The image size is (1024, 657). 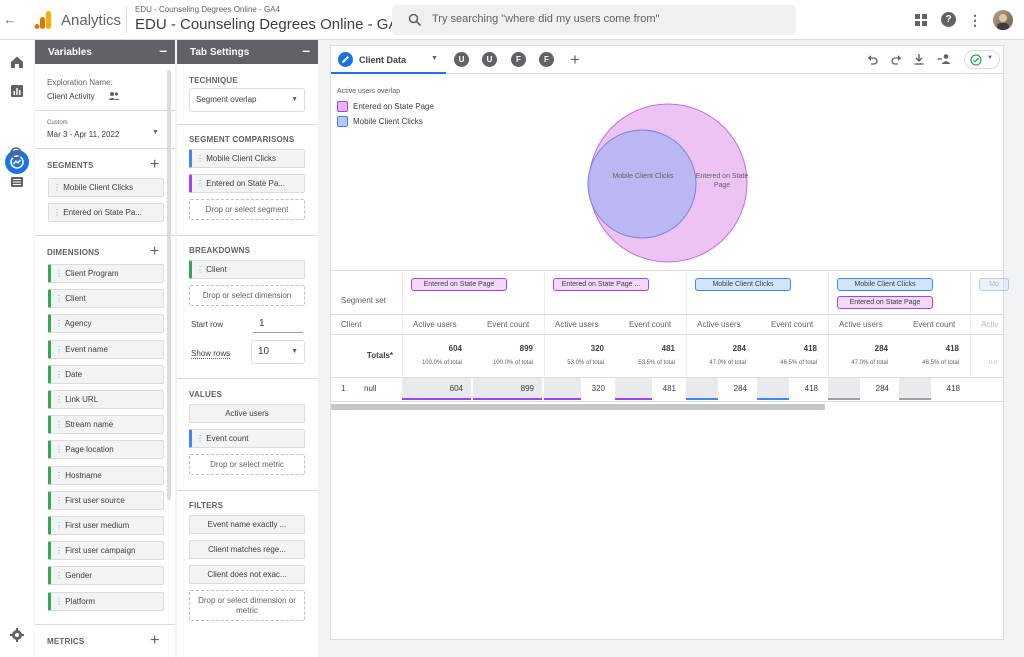 I want to click on value-chip: Active users, so click(x=247, y=413).